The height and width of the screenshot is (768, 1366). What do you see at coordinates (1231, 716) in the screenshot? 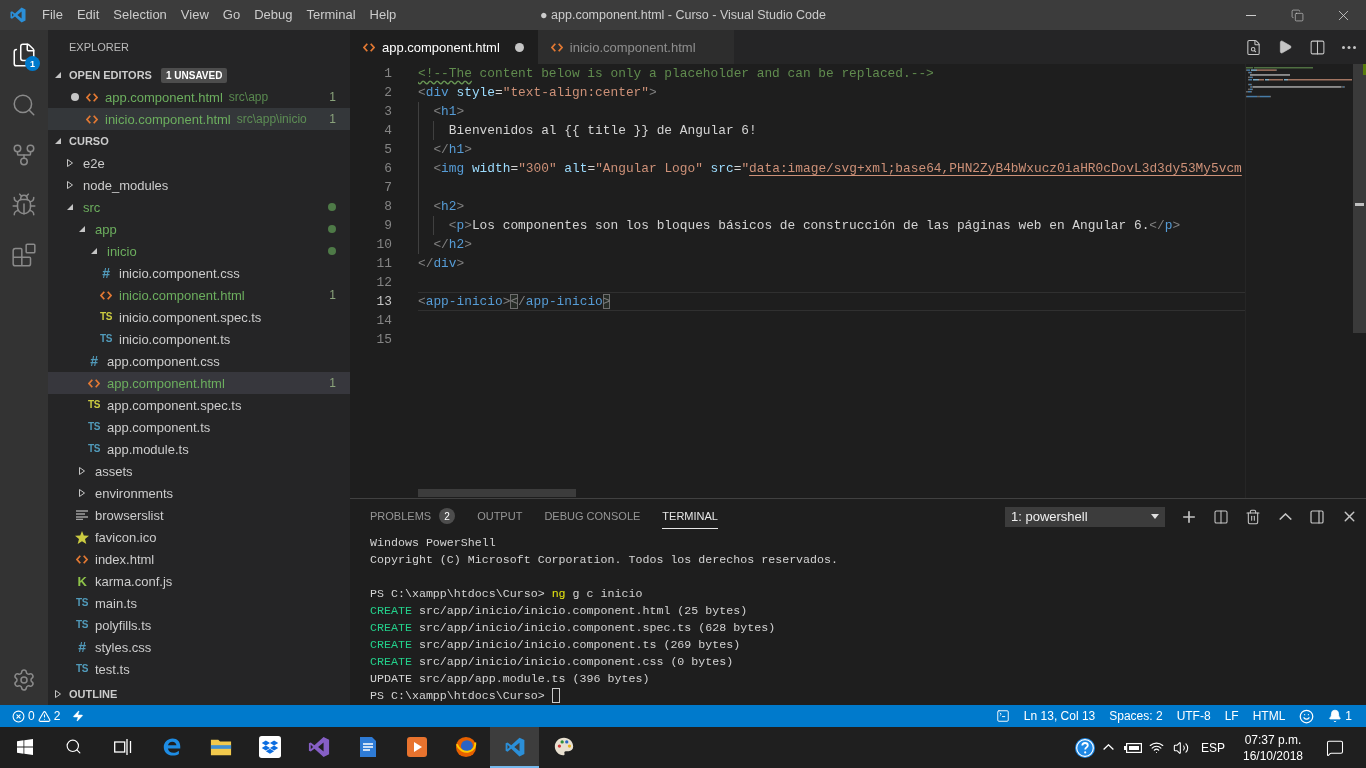
I see `status-item: LF` at bounding box center [1231, 716].